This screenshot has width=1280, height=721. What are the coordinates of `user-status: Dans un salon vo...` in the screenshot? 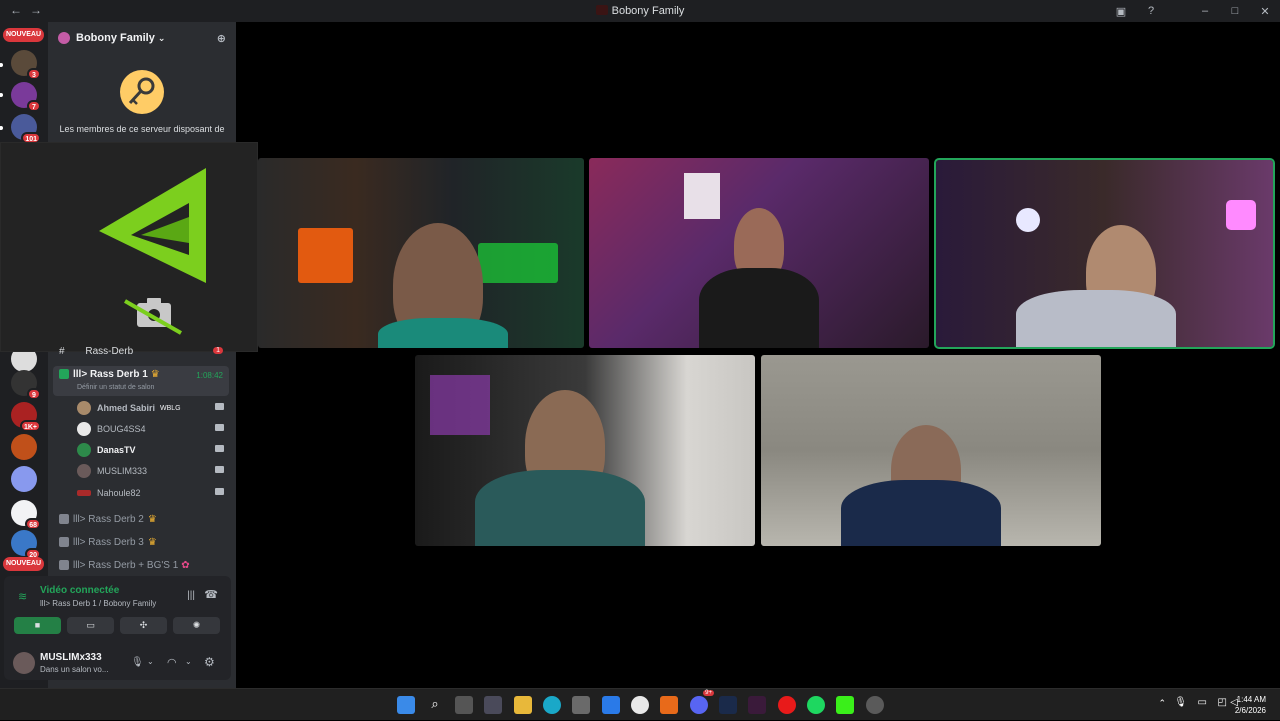 It's located at (74, 669).